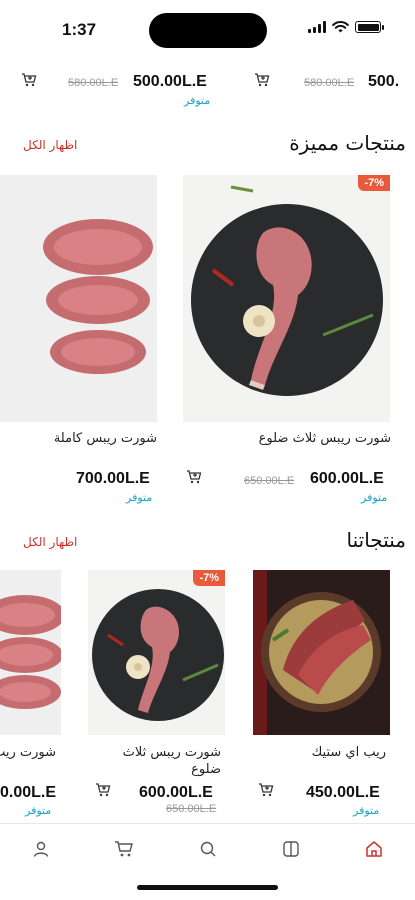 This screenshot has height=900, width=415. I want to click on home-icon, so click(374, 849).